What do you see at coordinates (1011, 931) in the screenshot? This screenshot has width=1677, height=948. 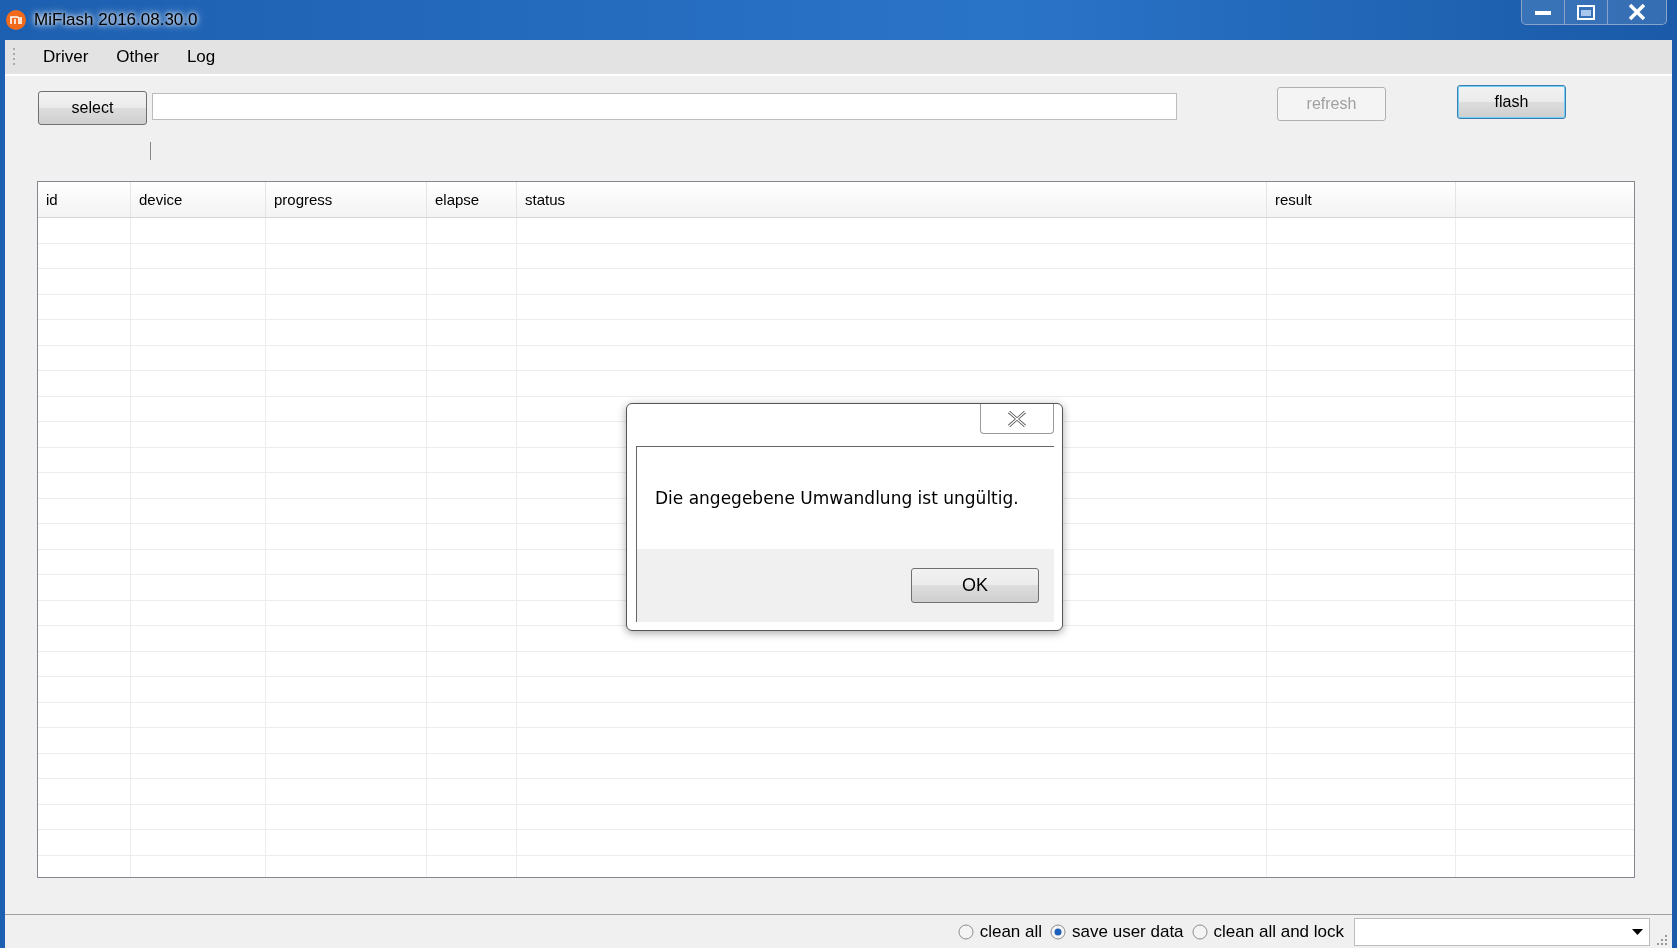 I see `radio-label: clean all` at bounding box center [1011, 931].